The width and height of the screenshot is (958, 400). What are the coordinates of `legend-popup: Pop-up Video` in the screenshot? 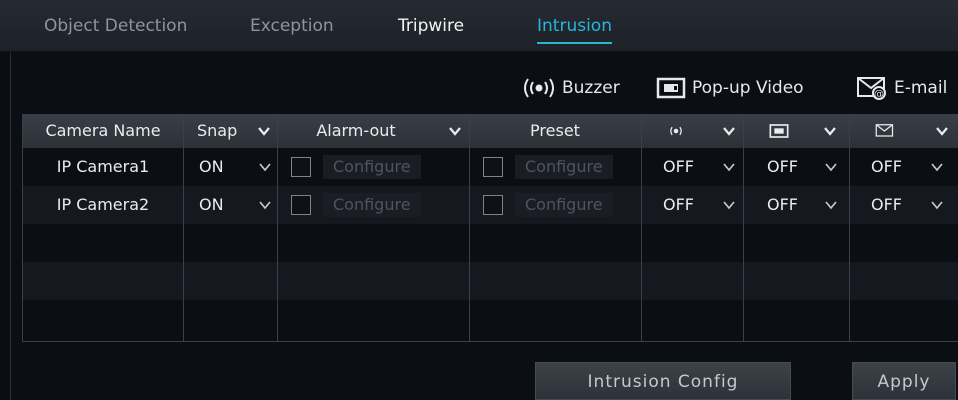 It's located at (730, 88).